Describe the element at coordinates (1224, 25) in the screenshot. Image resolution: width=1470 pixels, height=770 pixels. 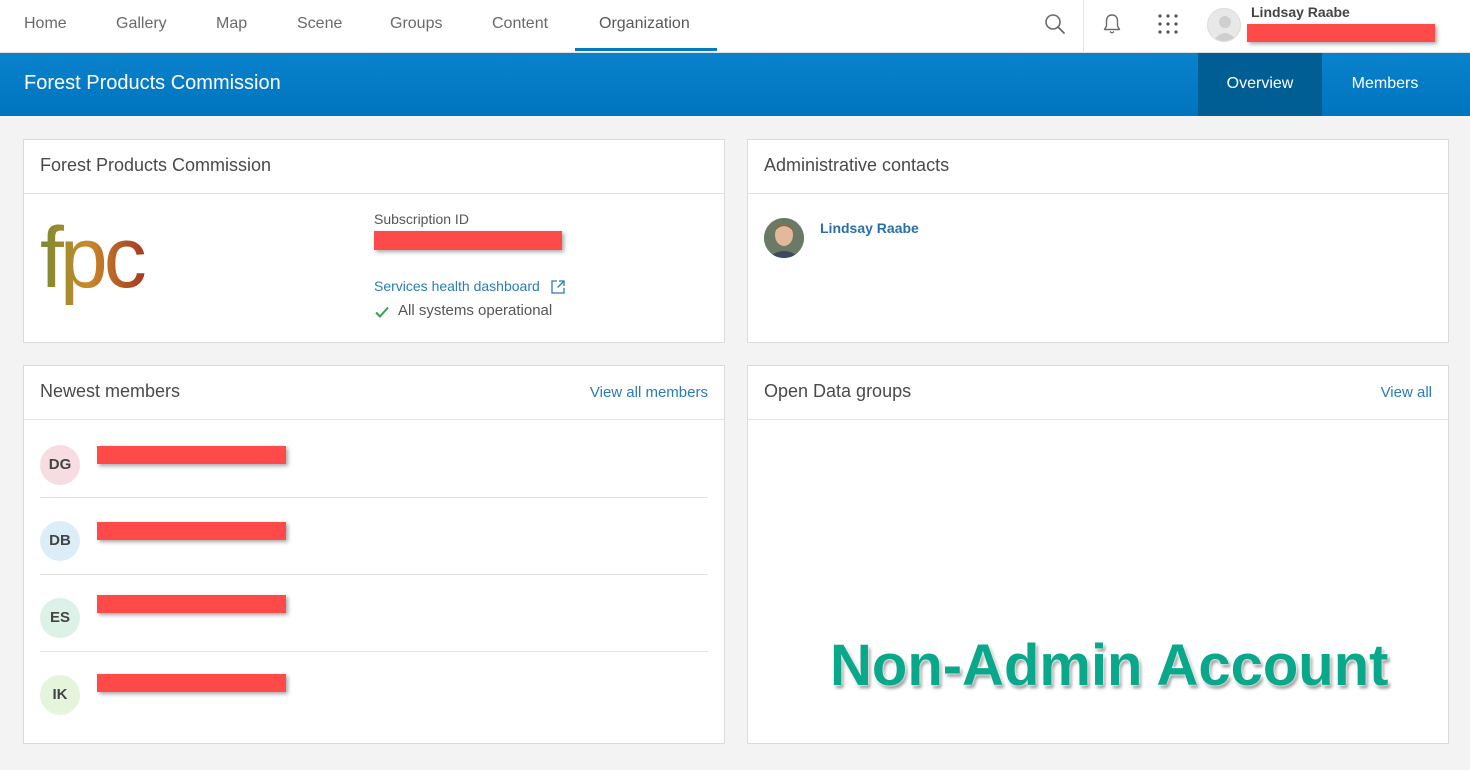
I see `user-avatar` at that location.